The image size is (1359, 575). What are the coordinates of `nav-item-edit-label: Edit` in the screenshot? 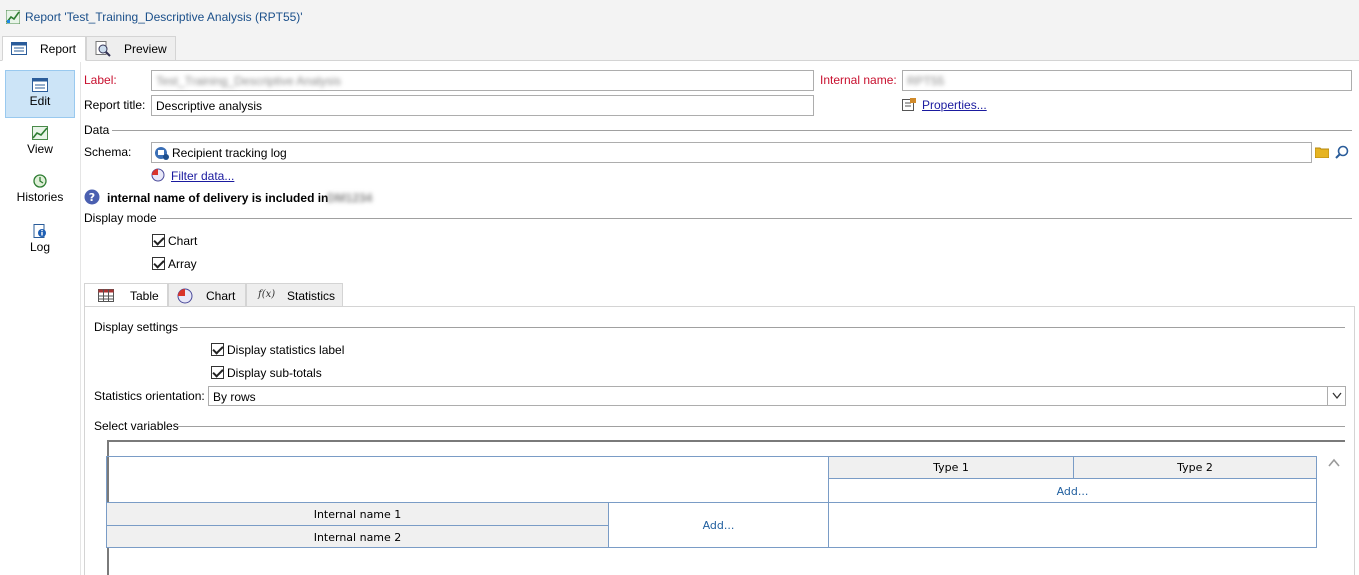 It's located at (40, 101).